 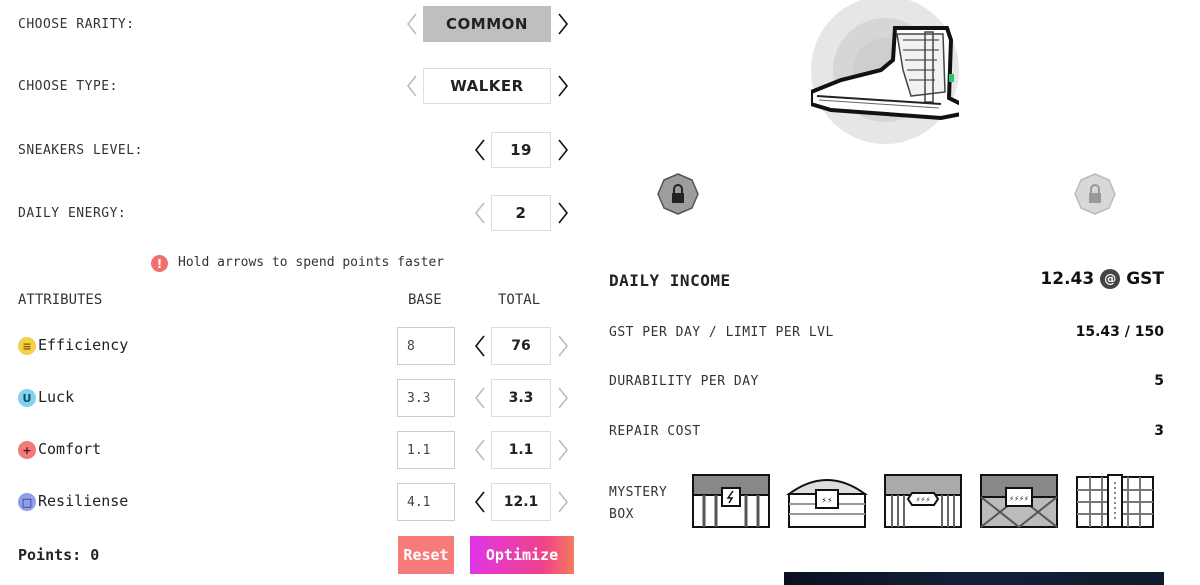 I want to click on repair-cost-value: 3, so click(x=1159, y=431).